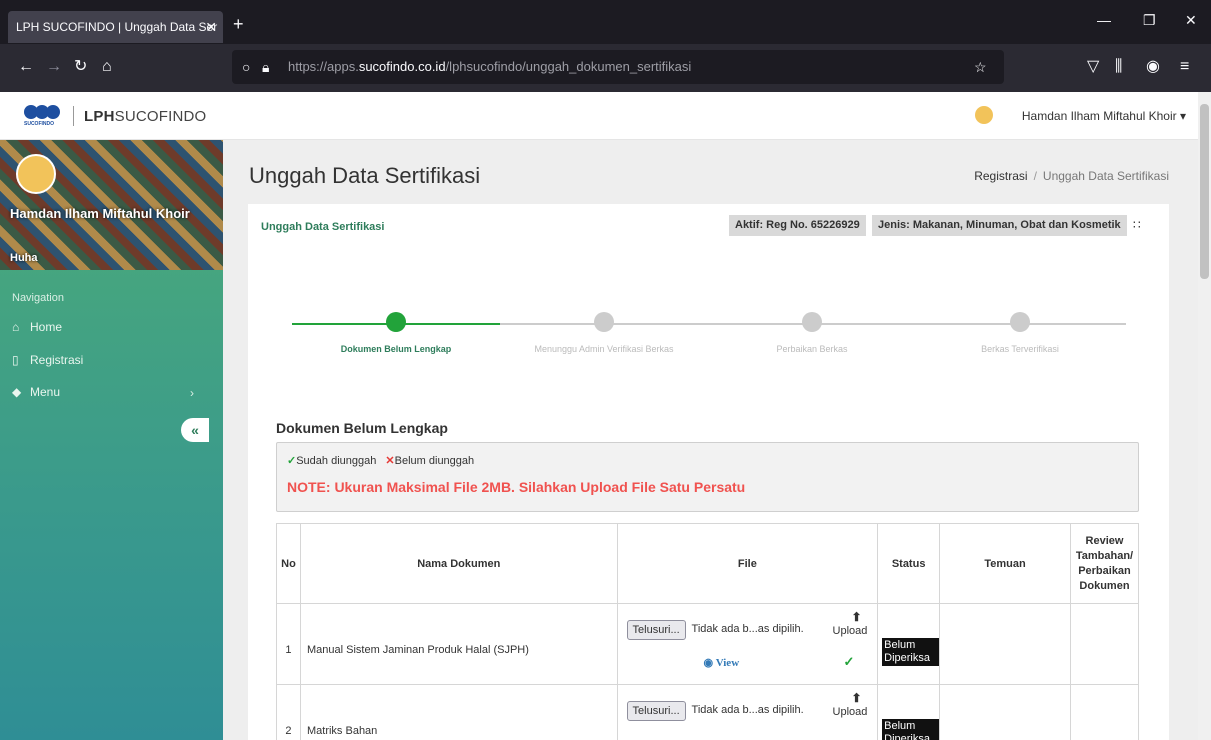  What do you see at coordinates (1204, 416) in the screenshot?
I see `page-scrollbar` at bounding box center [1204, 416].